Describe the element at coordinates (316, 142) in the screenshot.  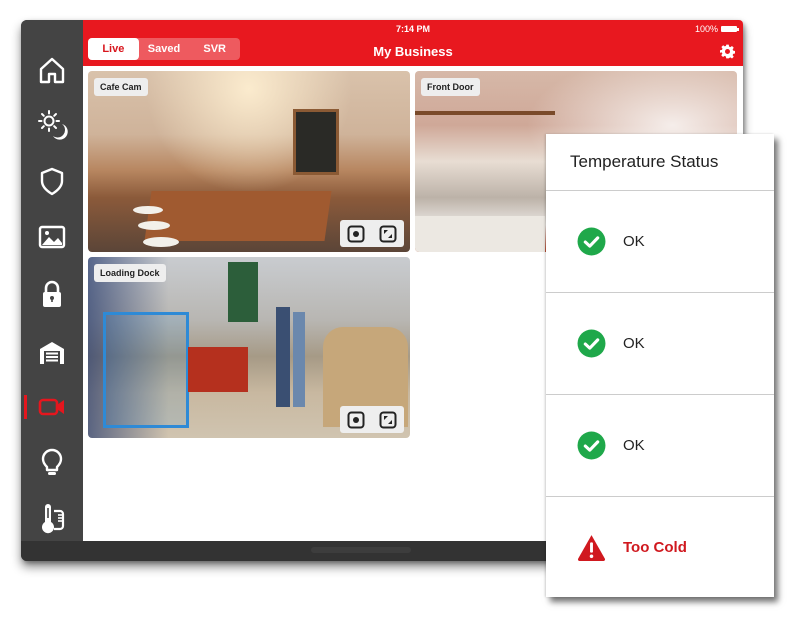
I see `menu-board` at that location.